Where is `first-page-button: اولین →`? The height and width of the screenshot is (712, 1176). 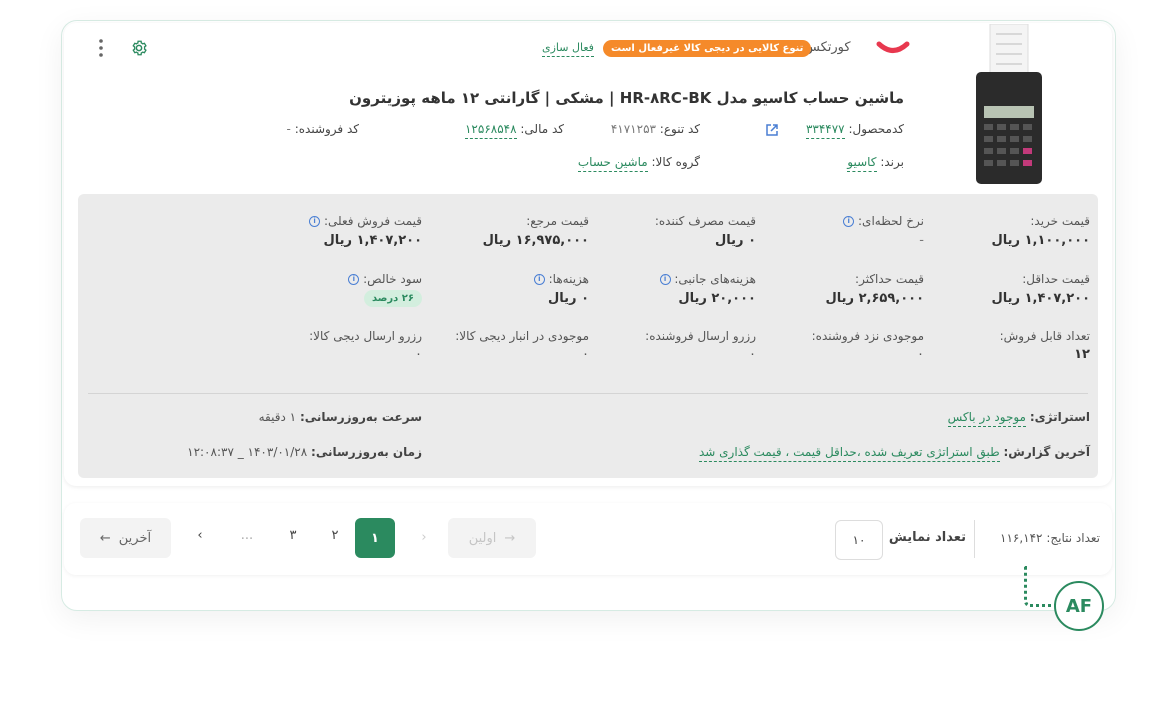 first-page-button: اولین → is located at coordinates (492, 538).